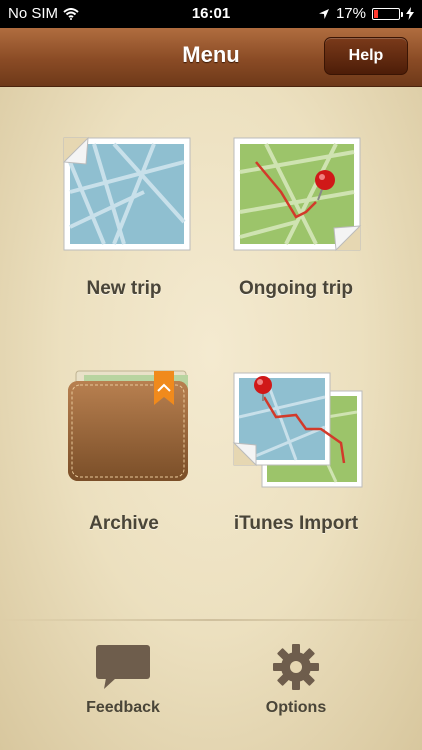  I want to click on status-bar: No SIM 16:01 17%, so click(211, 14).